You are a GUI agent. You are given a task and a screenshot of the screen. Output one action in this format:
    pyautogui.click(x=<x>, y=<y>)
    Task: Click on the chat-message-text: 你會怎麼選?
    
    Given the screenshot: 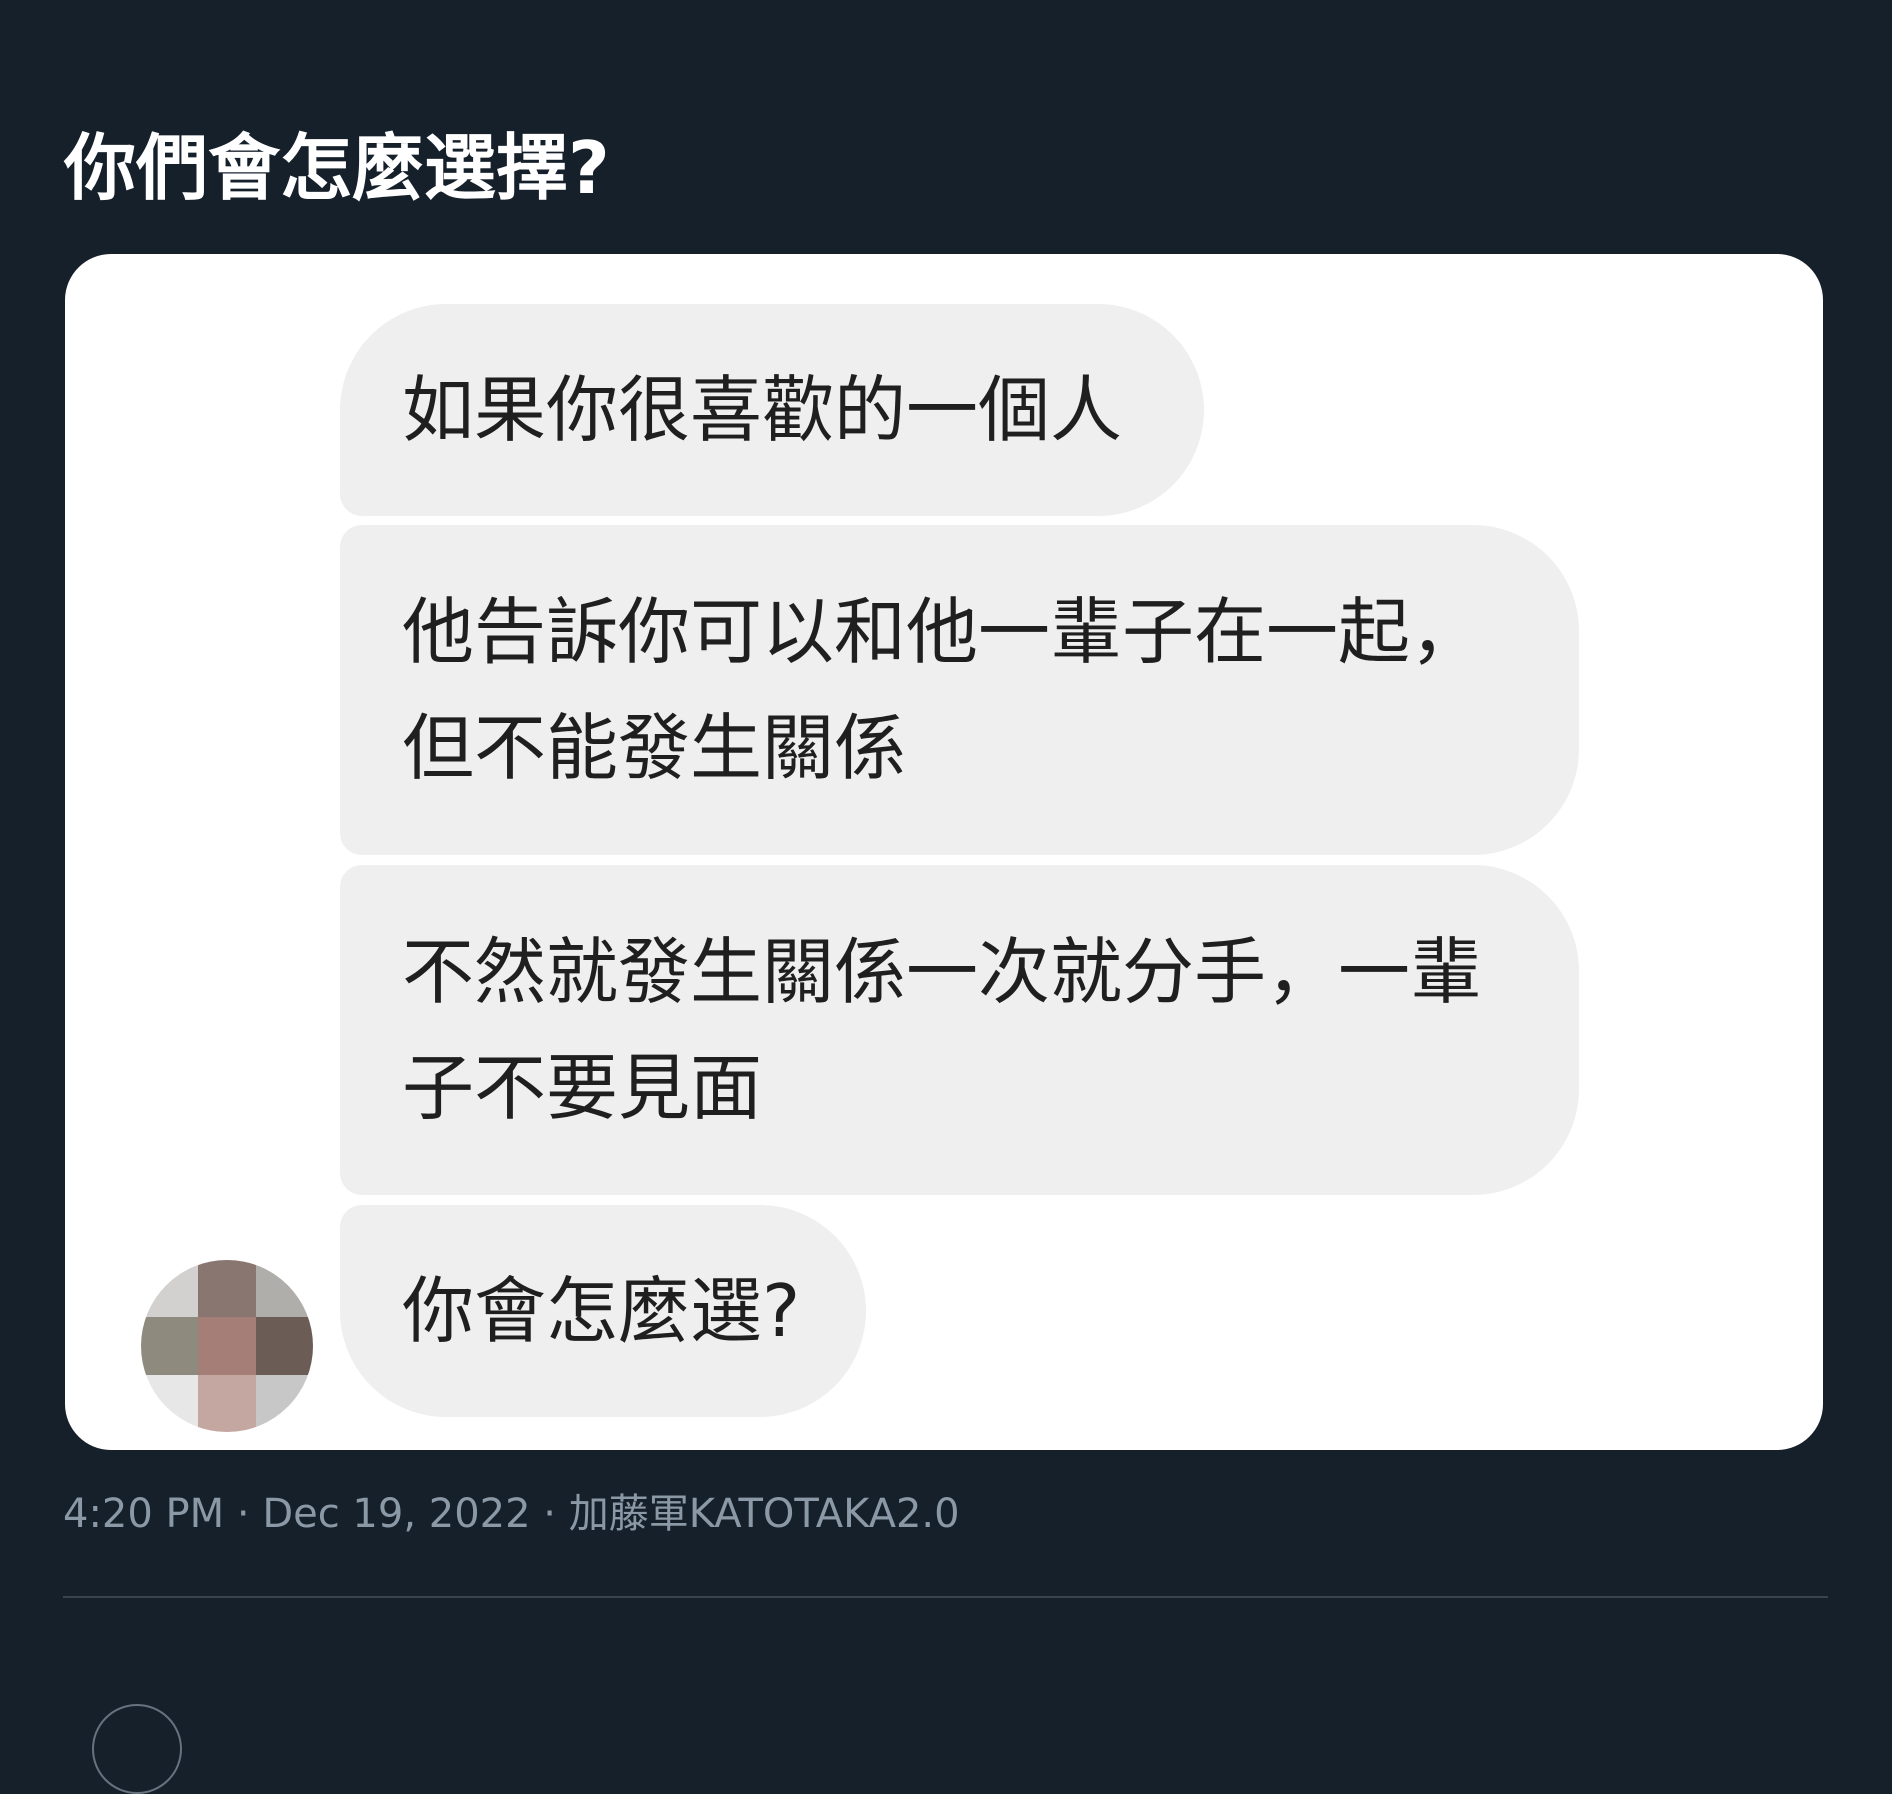 What is the action you would take?
    pyautogui.click(x=601, y=1311)
    